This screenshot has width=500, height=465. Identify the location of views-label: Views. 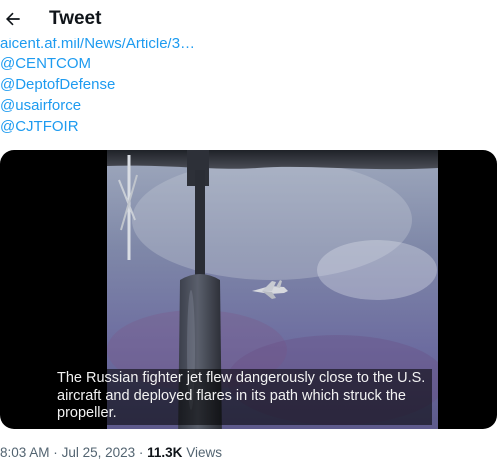
(204, 452).